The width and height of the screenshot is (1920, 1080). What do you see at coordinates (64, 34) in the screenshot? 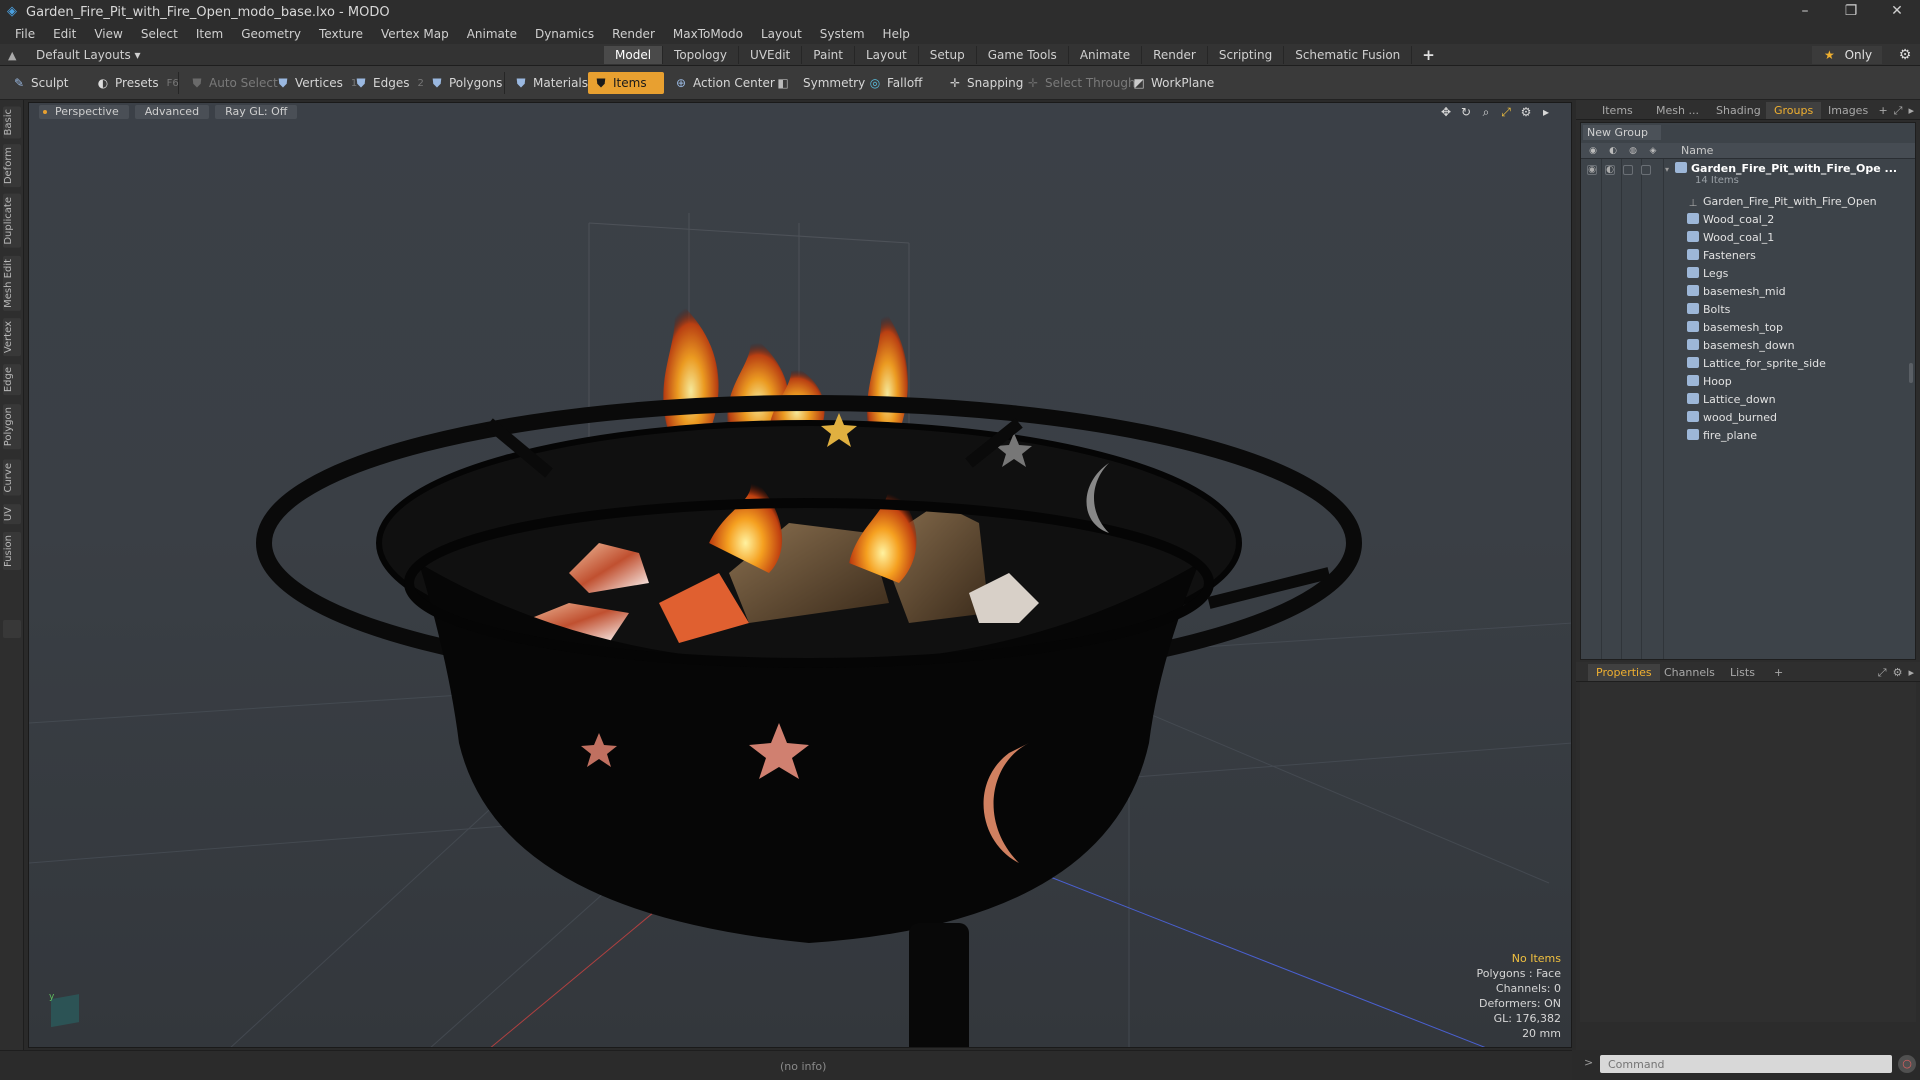
I see `menu-edit: Edit` at bounding box center [64, 34].